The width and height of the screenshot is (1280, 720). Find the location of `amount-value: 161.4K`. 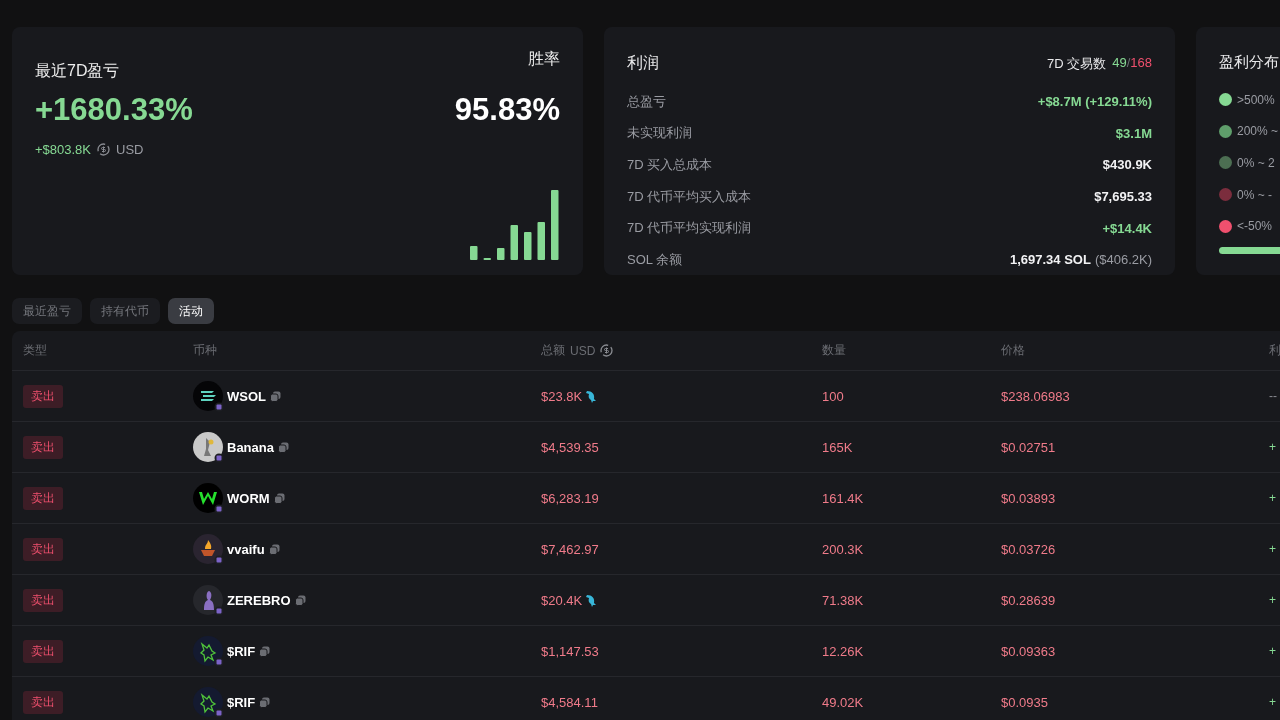

amount-value: 161.4K is located at coordinates (843, 498).